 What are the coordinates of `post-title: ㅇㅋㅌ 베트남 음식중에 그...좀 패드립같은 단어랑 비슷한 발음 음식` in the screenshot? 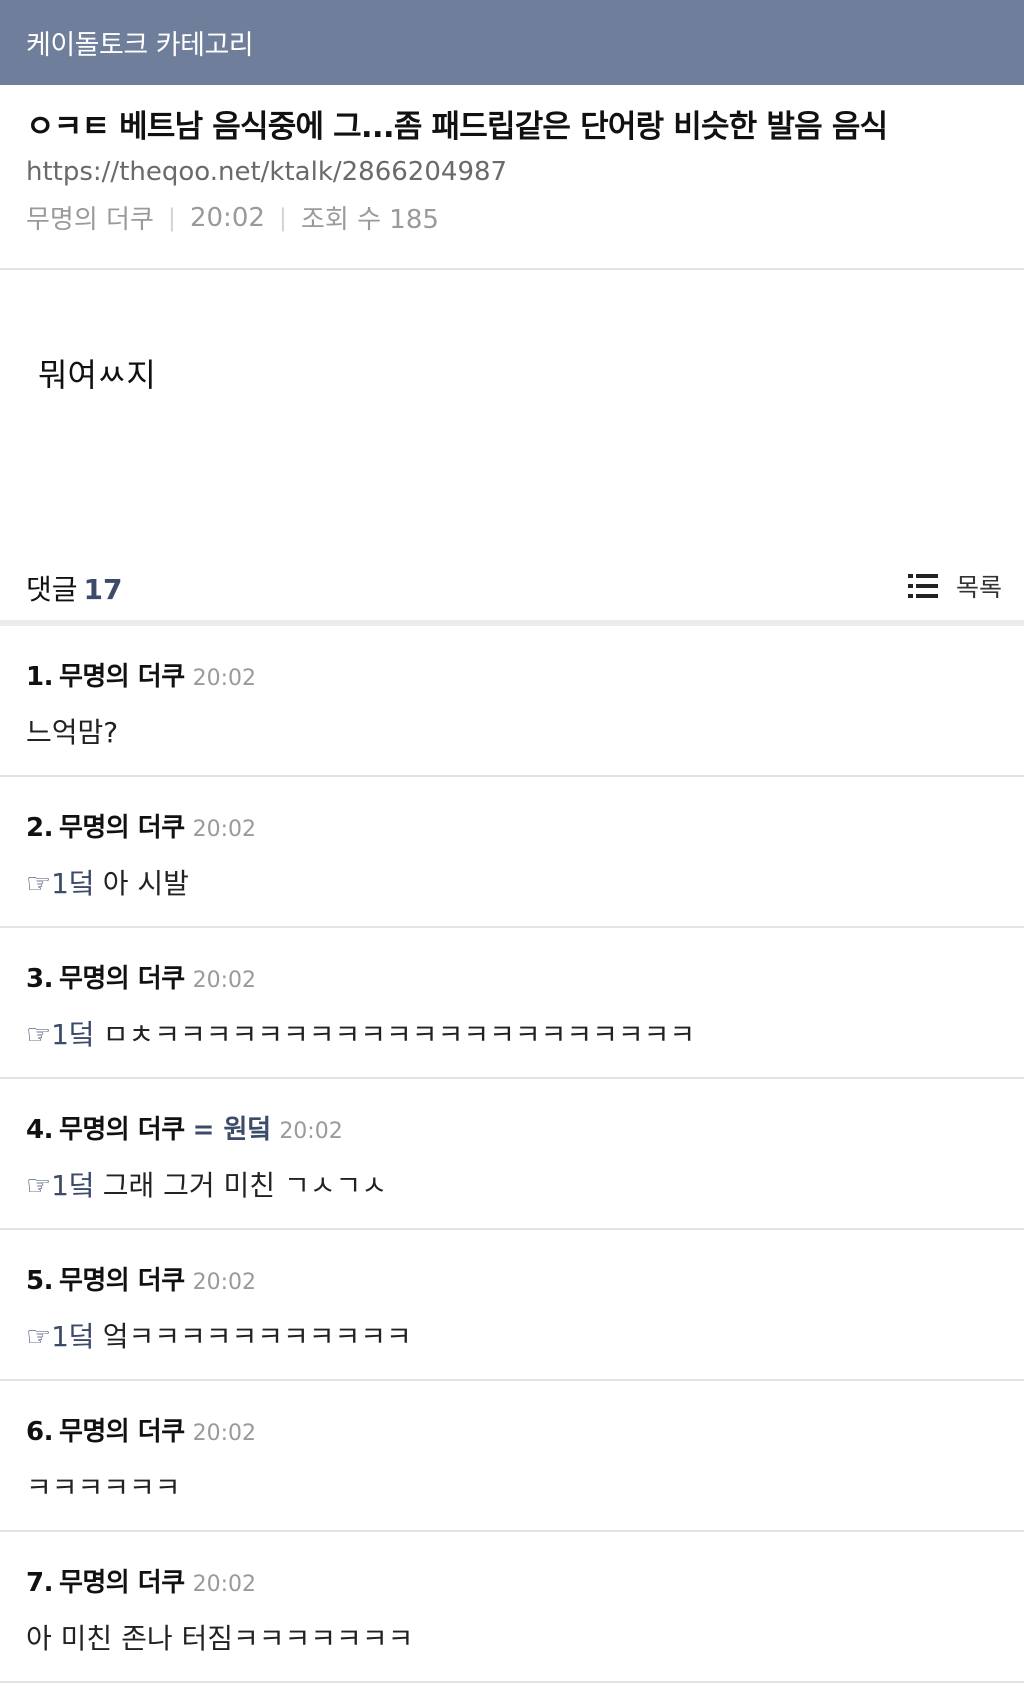 It's located at (457, 127).